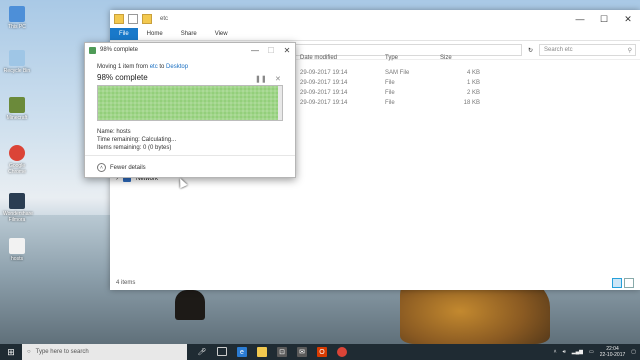 The height and width of the screenshot is (360, 640). I want to click on notifications-icon: ▢, so click(633, 352).